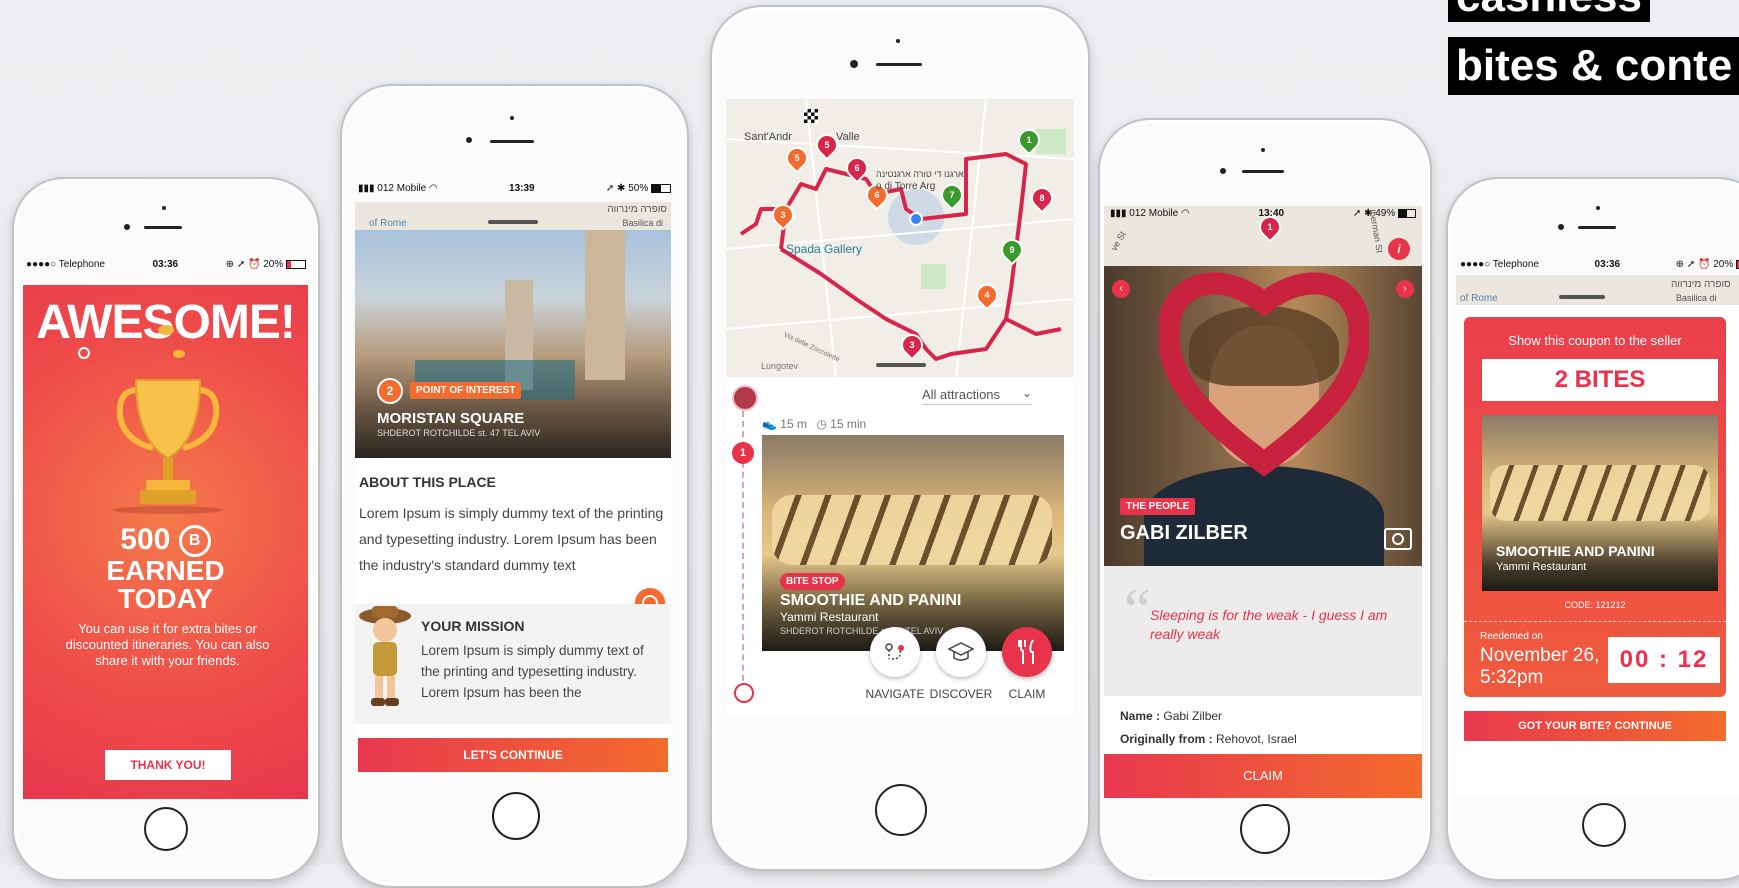 Image resolution: width=1739 pixels, height=888 pixels. Describe the element at coordinates (1595, 726) in the screenshot. I see `got-your-bite-button: GOT YOUR BITE? CONTINUE` at that location.